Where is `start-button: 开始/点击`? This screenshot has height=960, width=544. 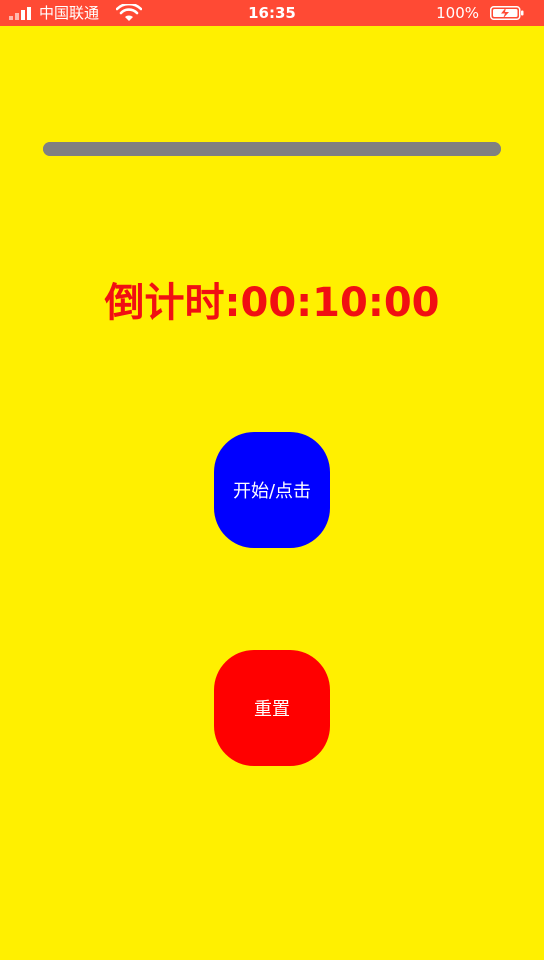 start-button: 开始/点击 is located at coordinates (272, 490).